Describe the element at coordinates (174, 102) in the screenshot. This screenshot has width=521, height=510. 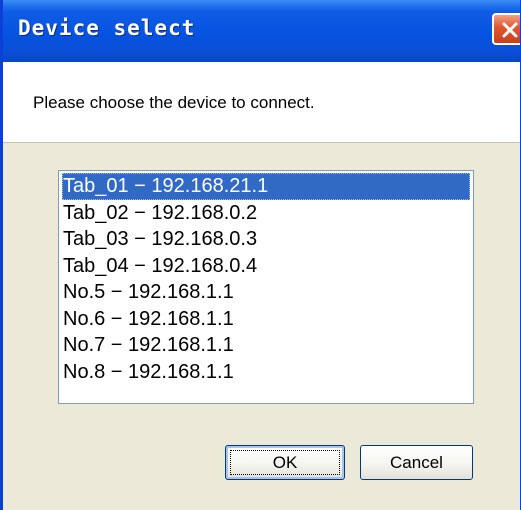
I see `prompt-text: Please choose the device to connect.` at that location.